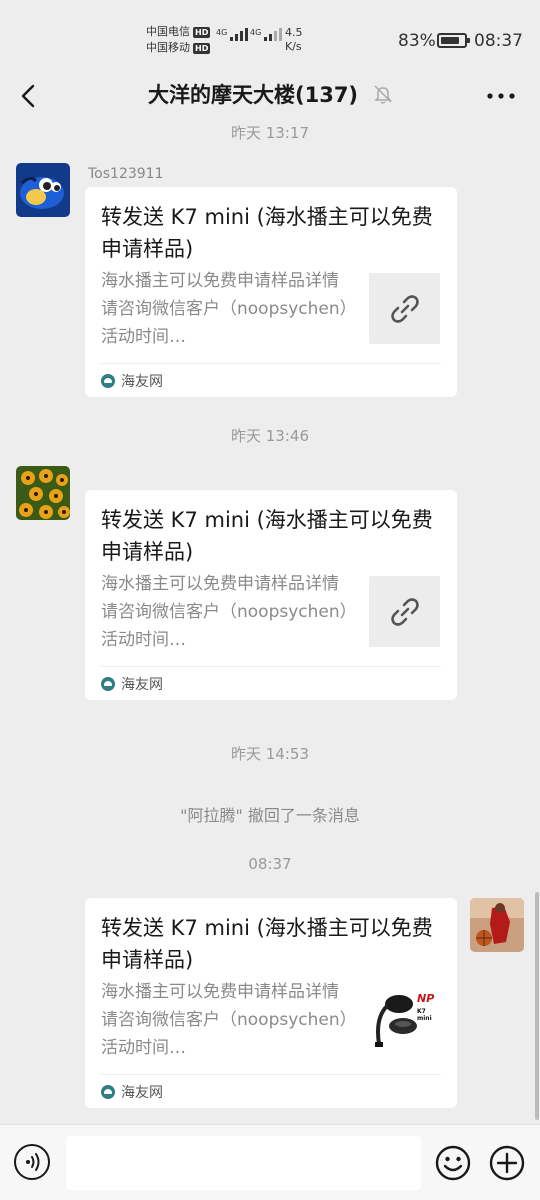 Image resolution: width=540 pixels, height=1200 pixels. I want to click on time-divider: 08:37, so click(270, 864).